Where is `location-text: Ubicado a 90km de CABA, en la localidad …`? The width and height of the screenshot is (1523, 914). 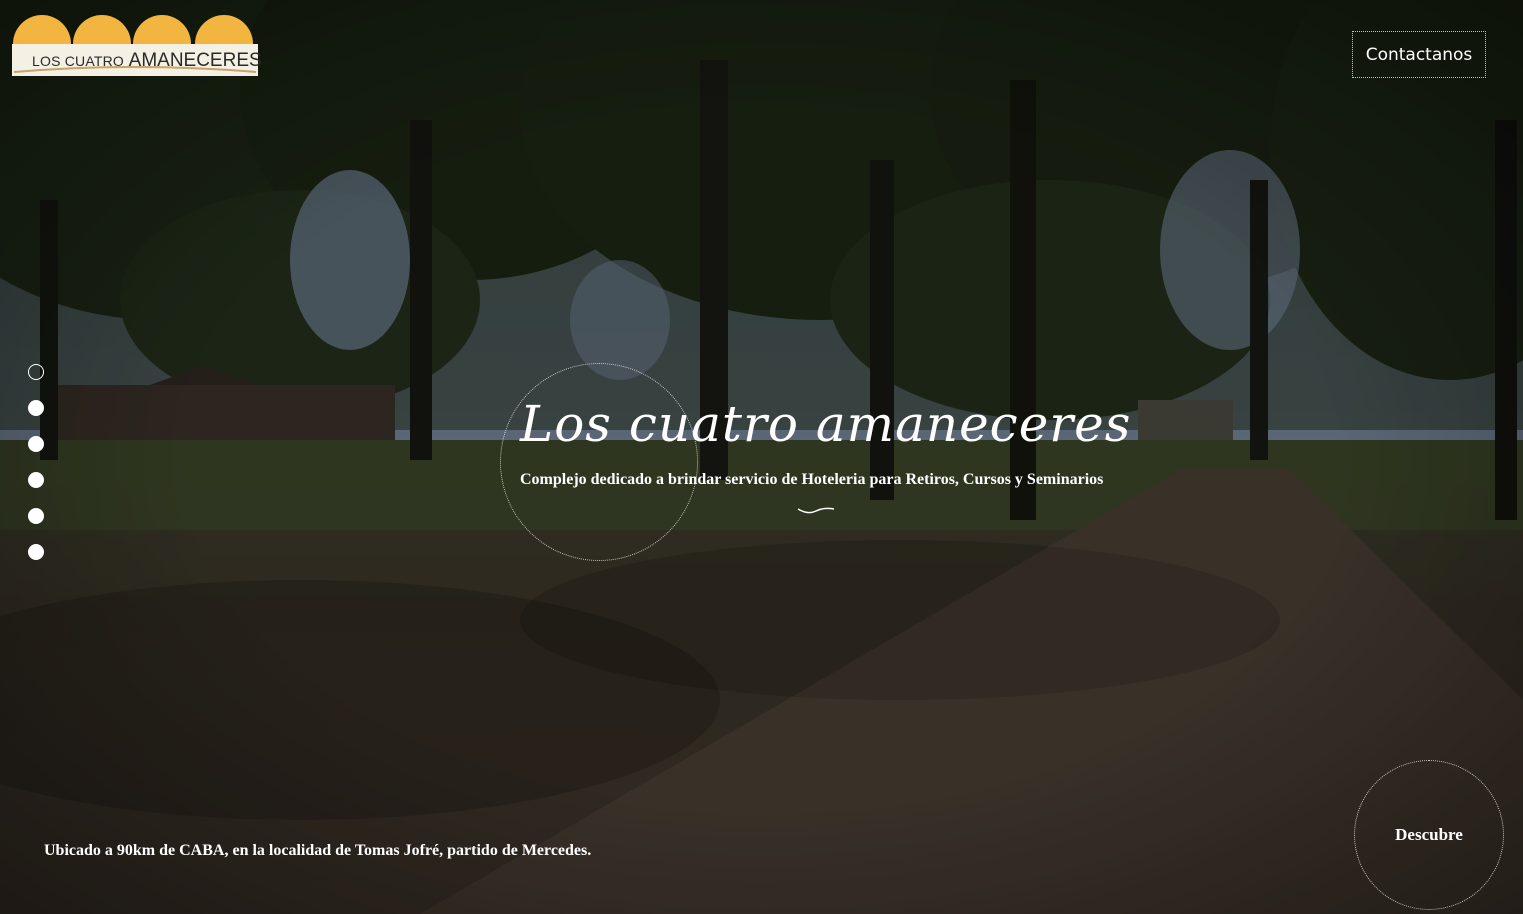
location-text: Ubicado a 90km de CABA, en la localidad … is located at coordinates (318, 850).